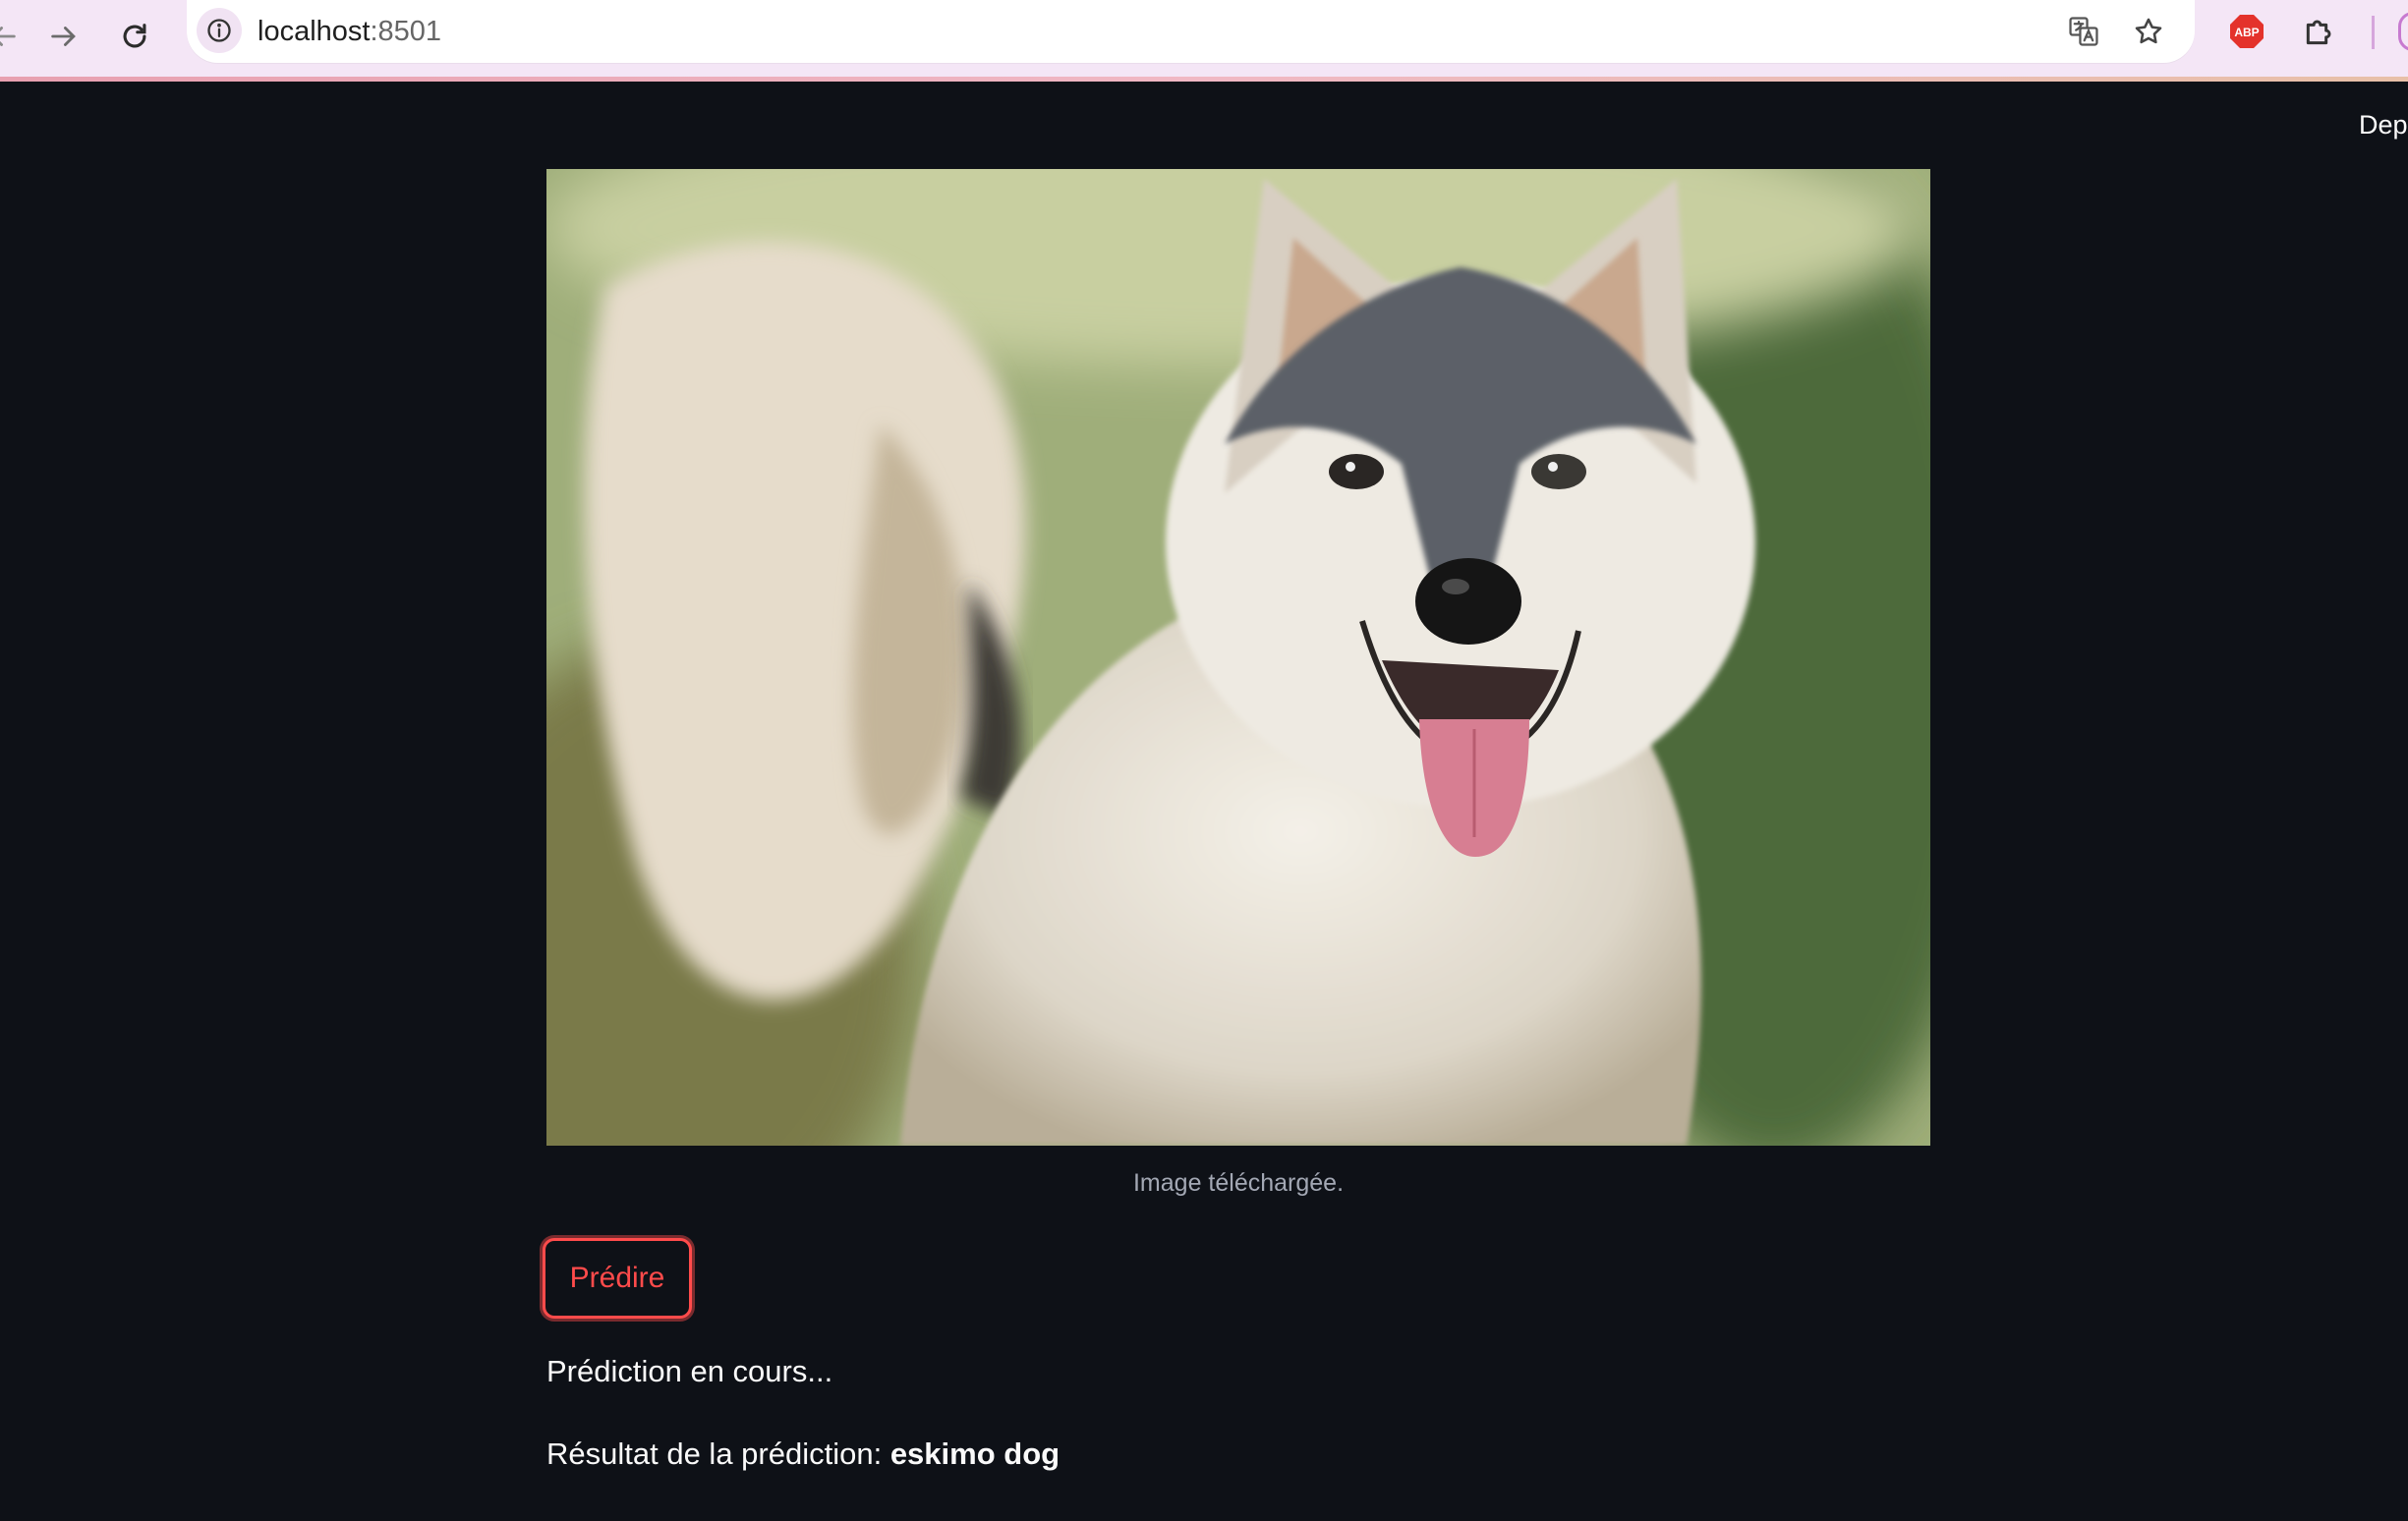  What do you see at coordinates (1238, 1183) in the screenshot?
I see `image-caption: Image téléchargée.` at bounding box center [1238, 1183].